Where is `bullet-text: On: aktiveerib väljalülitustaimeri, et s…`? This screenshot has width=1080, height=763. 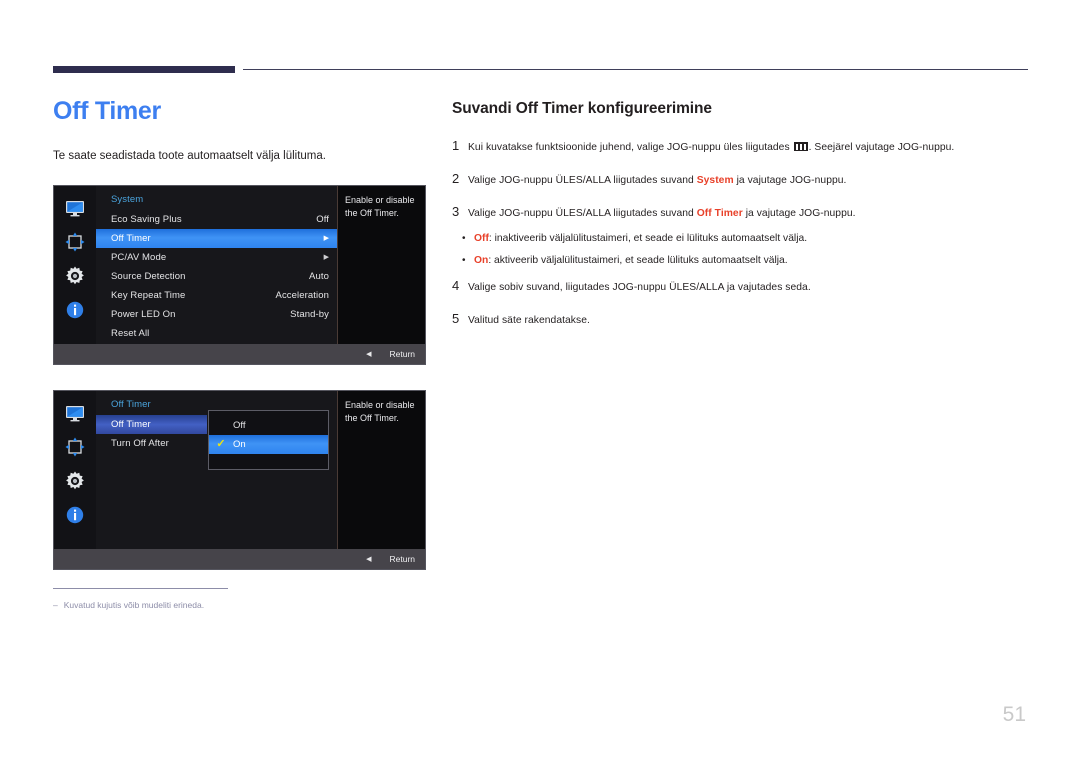 bullet-text: On: aktiveerib väljalülitustaimeri, et s… is located at coordinates (631, 260).